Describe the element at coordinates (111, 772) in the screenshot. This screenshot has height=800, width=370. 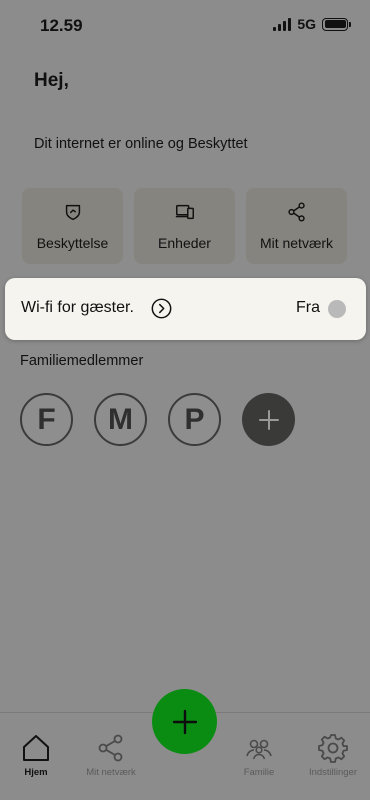
I see `tab-label: Mit netværk` at that location.